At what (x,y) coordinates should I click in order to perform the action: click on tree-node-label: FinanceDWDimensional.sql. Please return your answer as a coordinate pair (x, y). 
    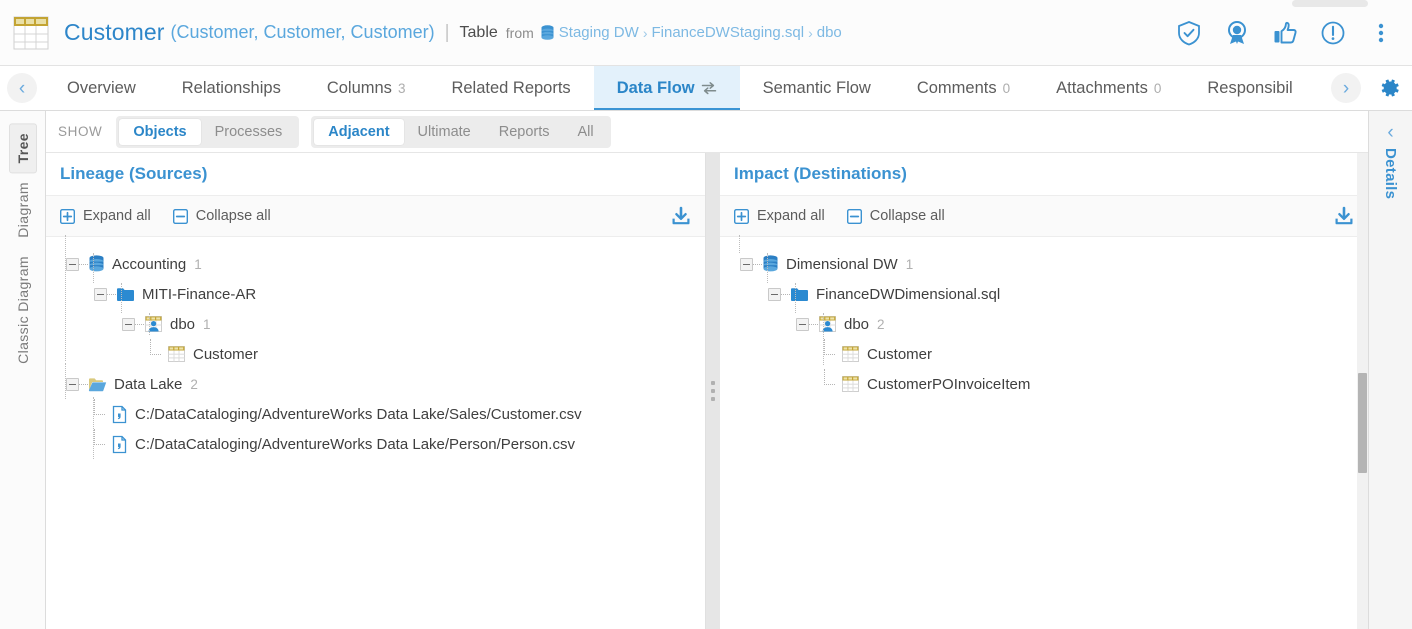
    Looking at the image, I should click on (908, 294).